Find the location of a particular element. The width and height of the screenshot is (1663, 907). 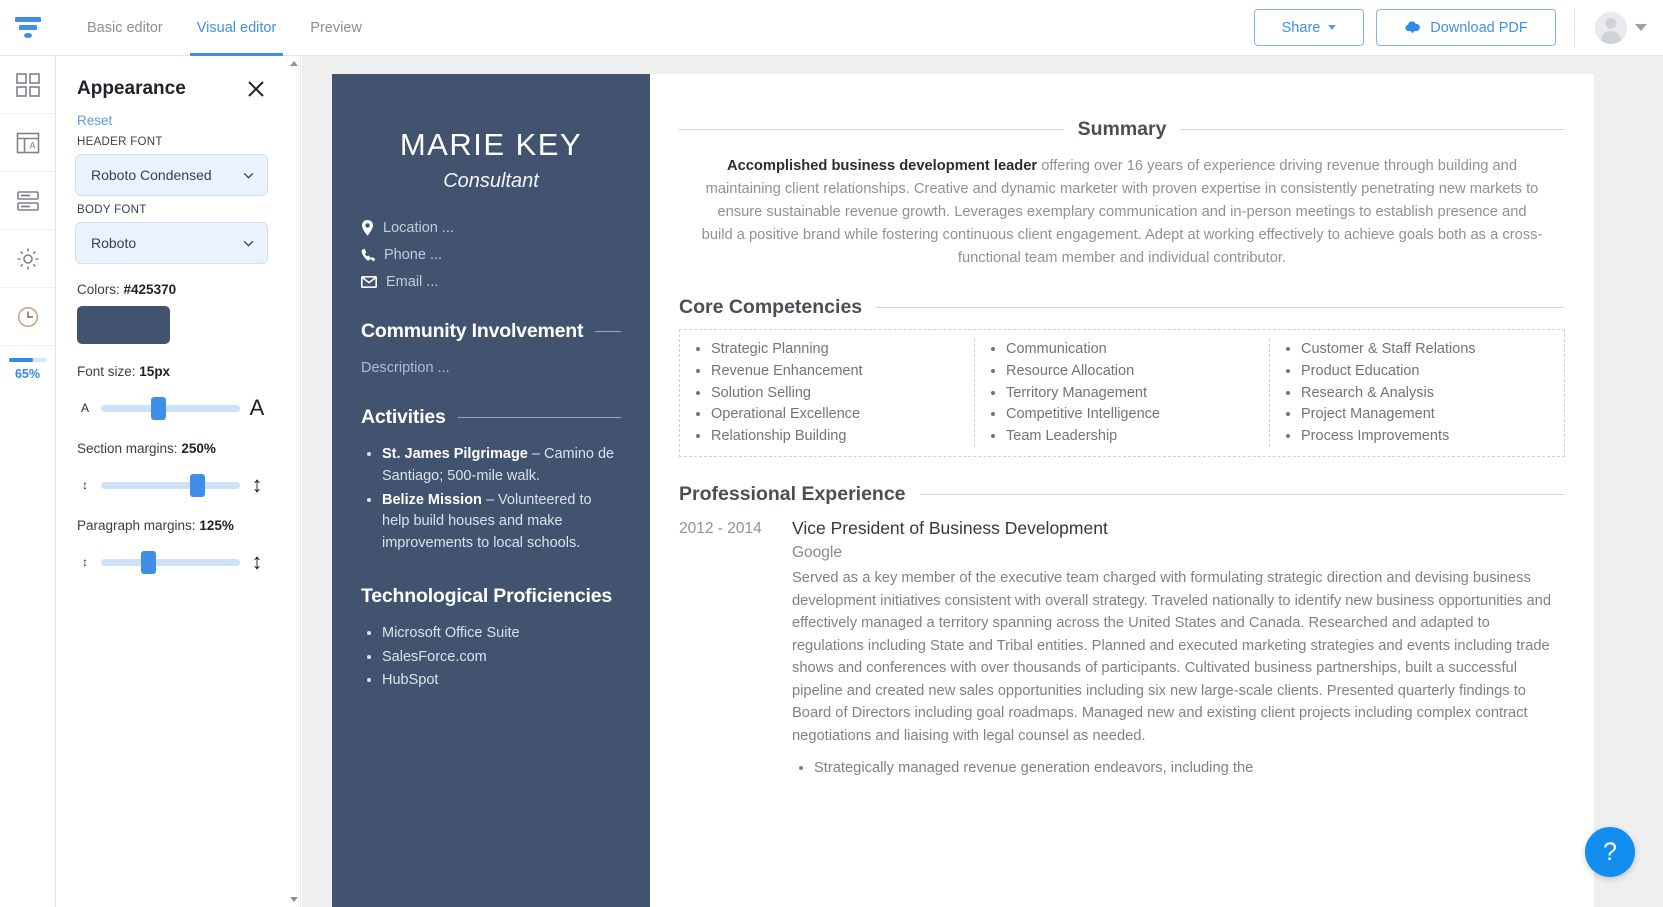

section-header-tech: Technological Proficiencies is located at coordinates (491, 596).